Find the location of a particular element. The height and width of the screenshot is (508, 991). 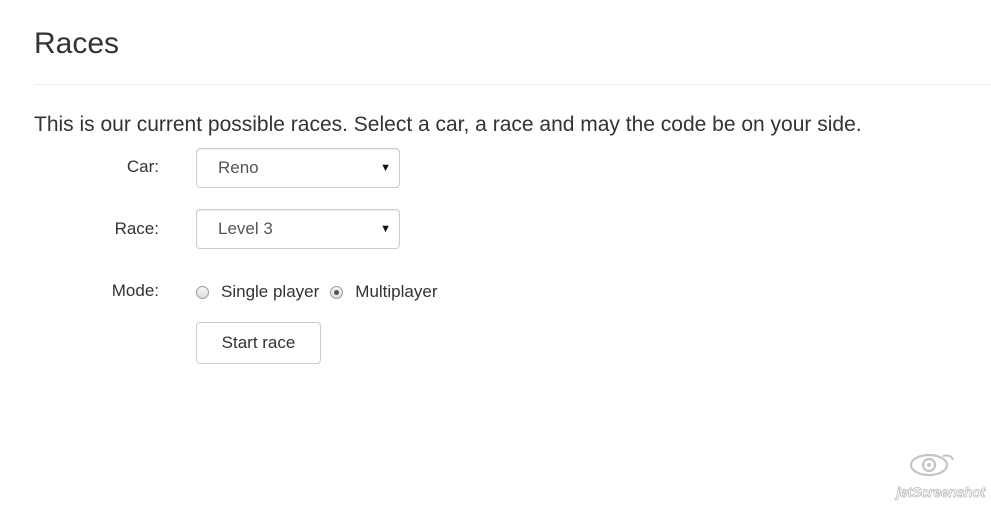

car-select-value: Reno is located at coordinates (238, 167).